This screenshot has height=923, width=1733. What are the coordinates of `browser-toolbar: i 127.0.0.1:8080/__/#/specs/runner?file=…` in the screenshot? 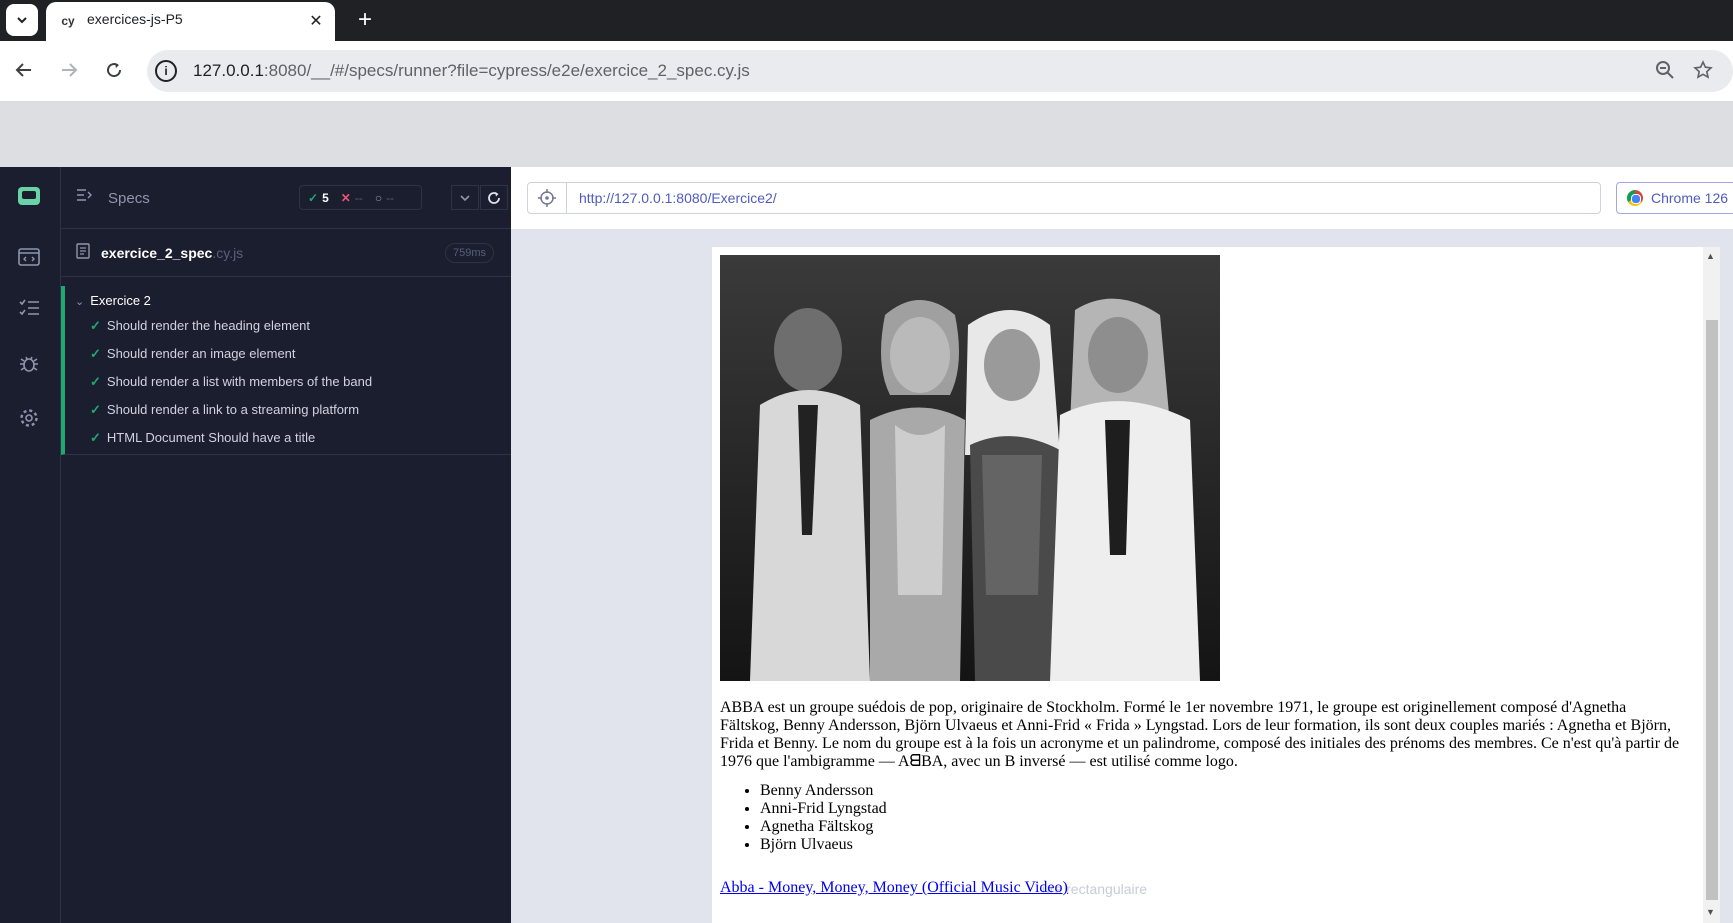 It's located at (866, 71).